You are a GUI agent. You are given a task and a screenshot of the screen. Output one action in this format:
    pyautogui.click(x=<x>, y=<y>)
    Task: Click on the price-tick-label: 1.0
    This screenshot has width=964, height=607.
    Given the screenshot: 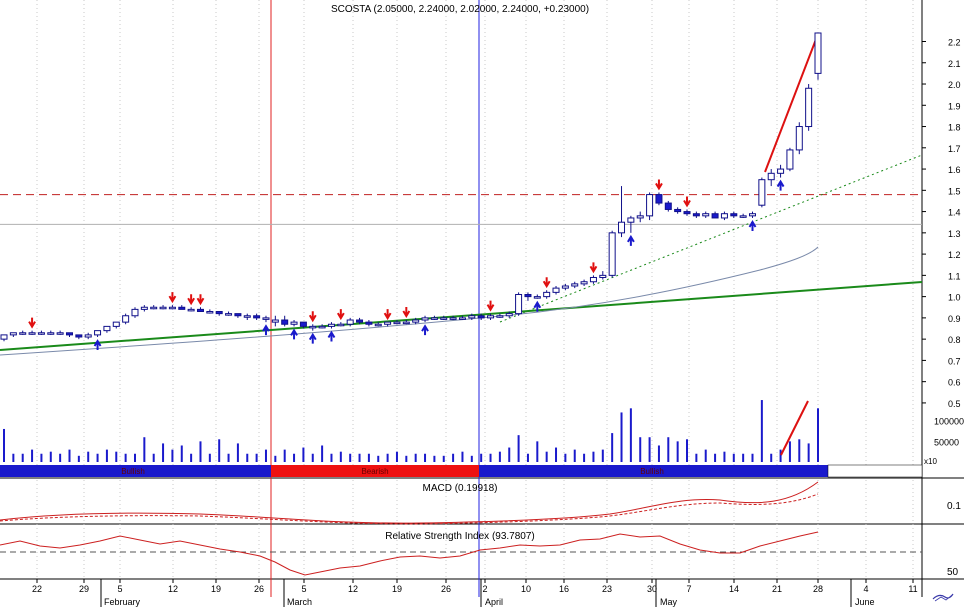 What is the action you would take?
    pyautogui.click(x=954, y=298)
    